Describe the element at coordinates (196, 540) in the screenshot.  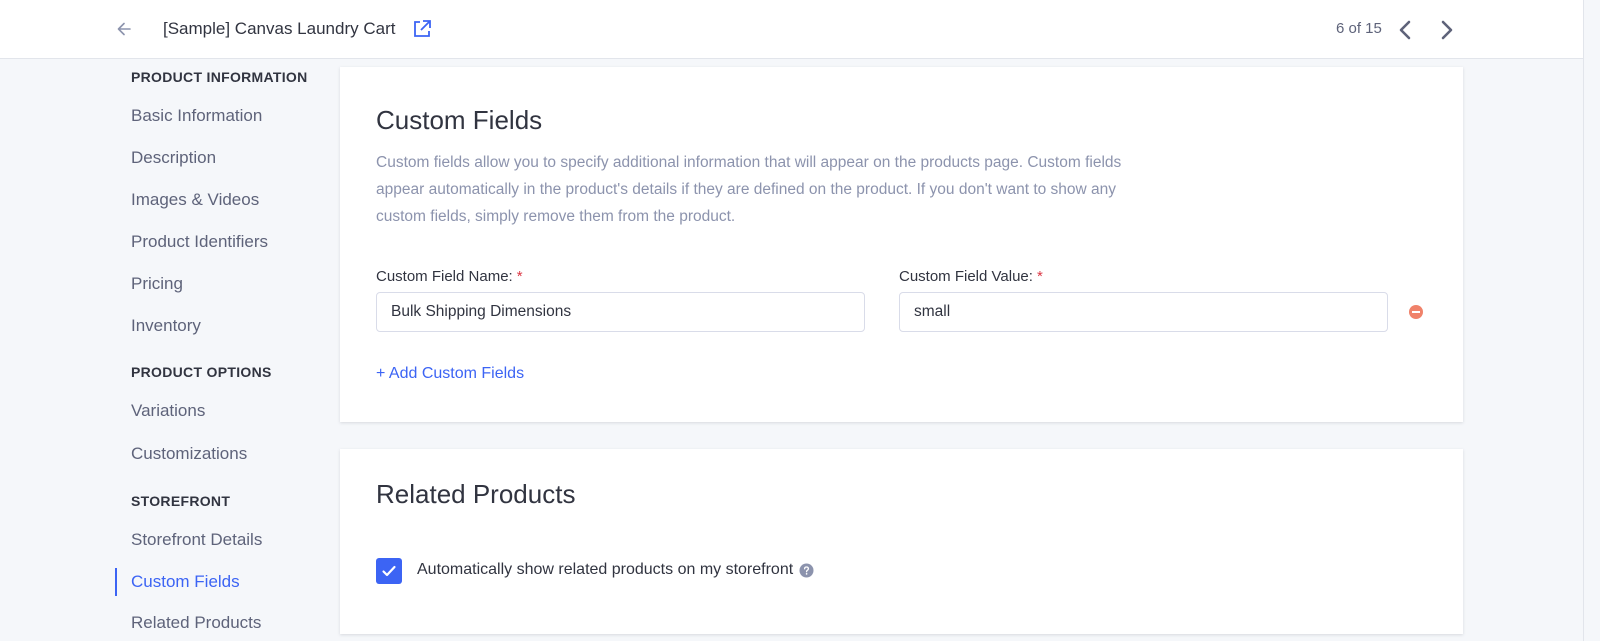
I see `sidebar-item-storefront-details: Storefront Details` at that location.